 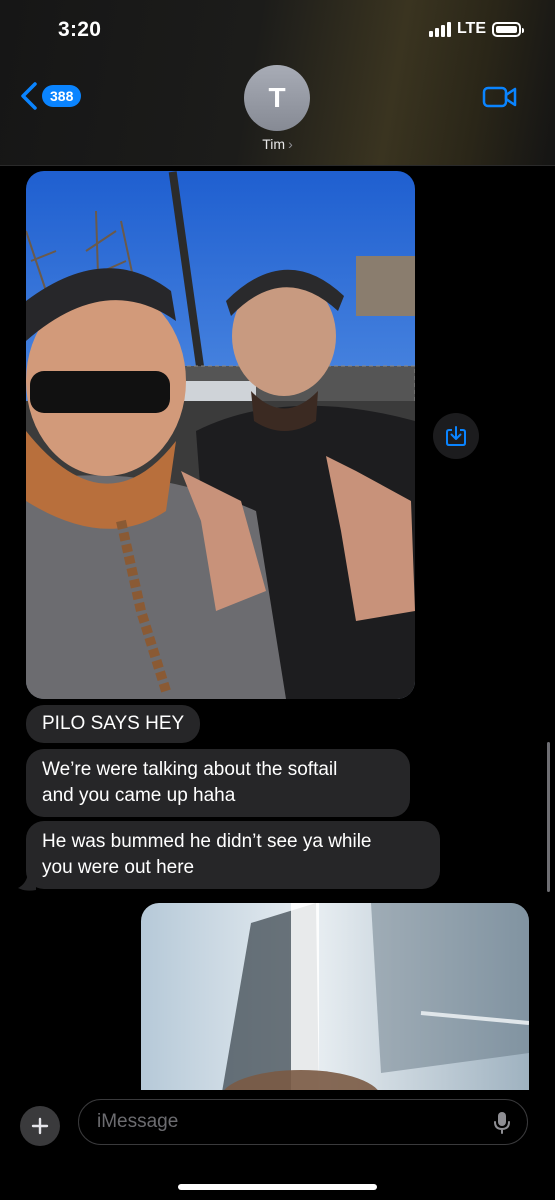 What do you see at coordinates (139, 795) in the screenshot?
I see `message-text-line: and you came up haha` at bounding box center [139, 795].